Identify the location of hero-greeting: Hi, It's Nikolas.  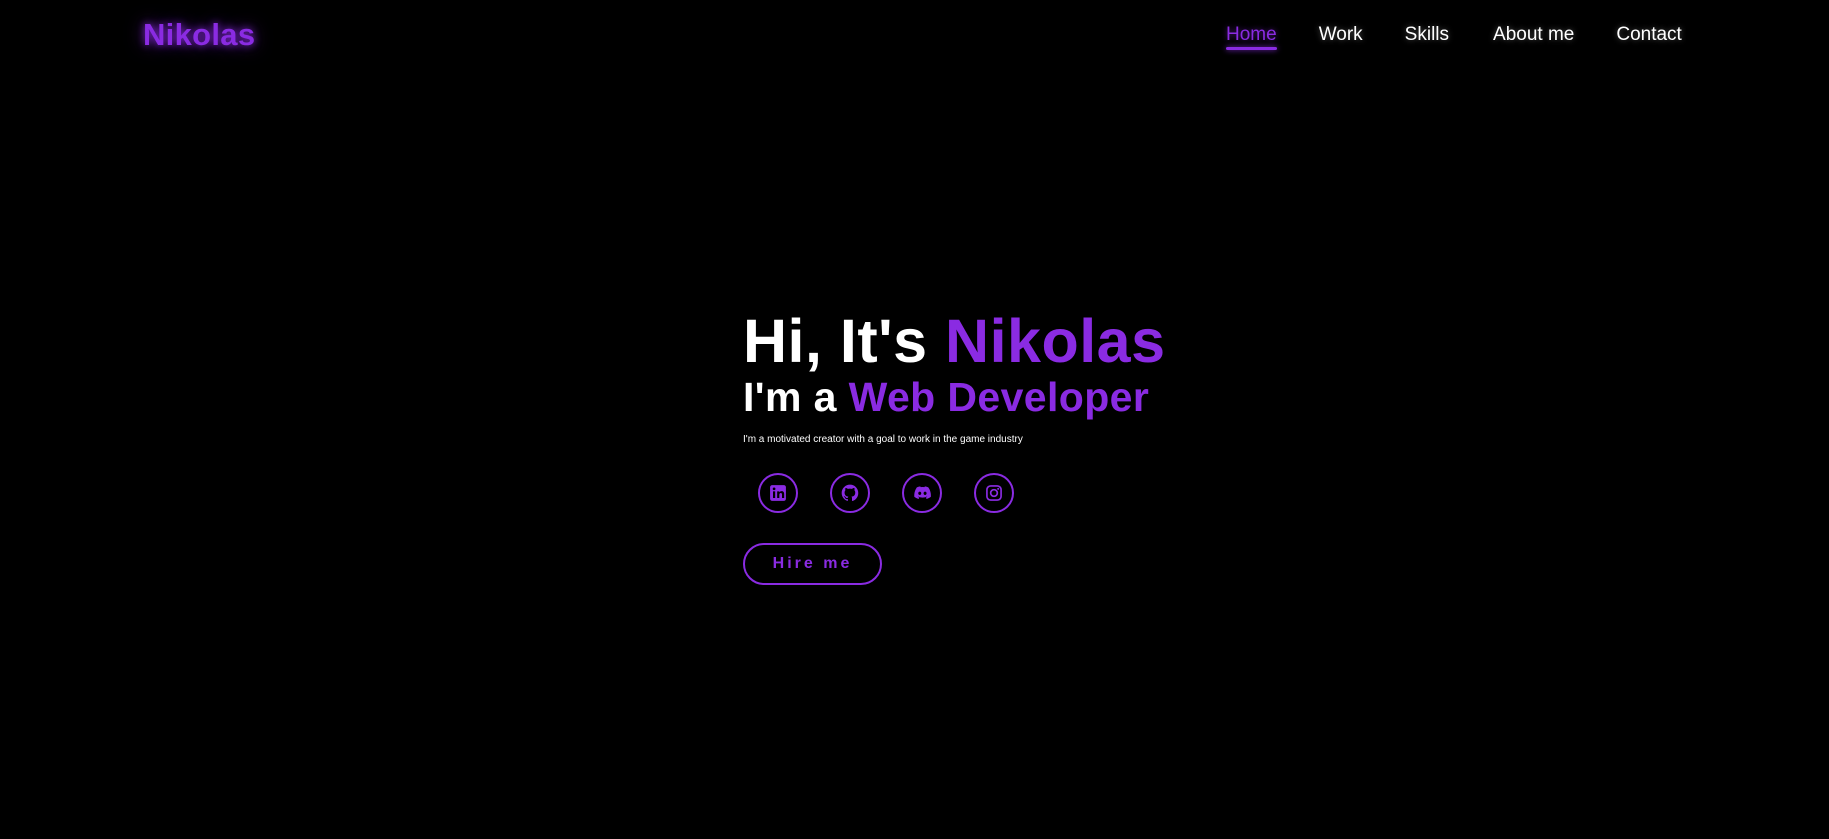
(1093, 341).